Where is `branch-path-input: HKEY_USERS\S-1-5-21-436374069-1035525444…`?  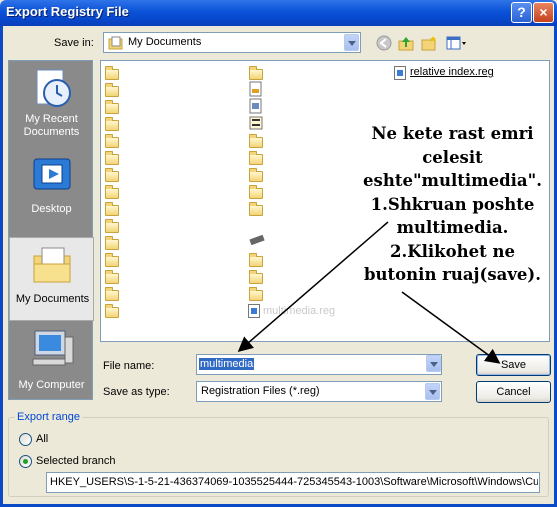 branch-path-input: HKEY_USERS\S-1-5-21-436374069-1035525444… is located at coordinates (293, 482).